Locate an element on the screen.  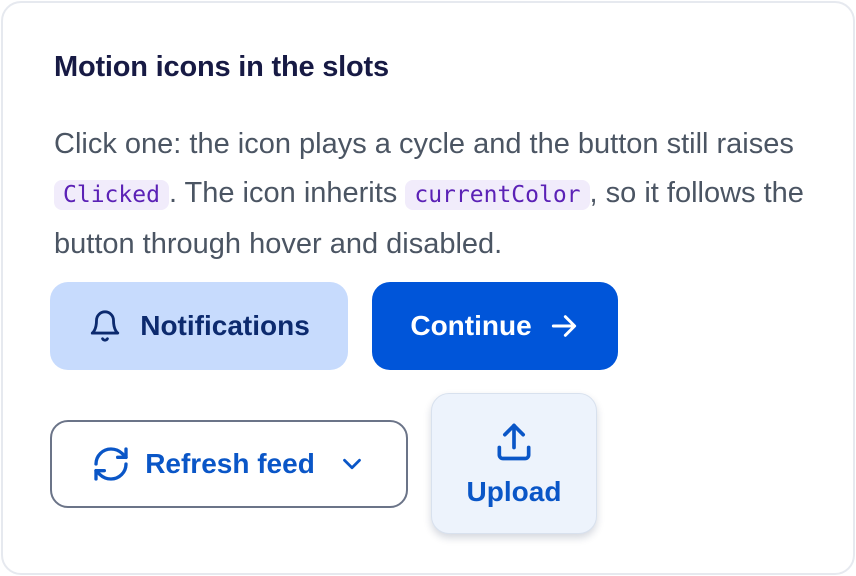
inline-code-currentcolor: currentColor is located at coordinates (497, 195).